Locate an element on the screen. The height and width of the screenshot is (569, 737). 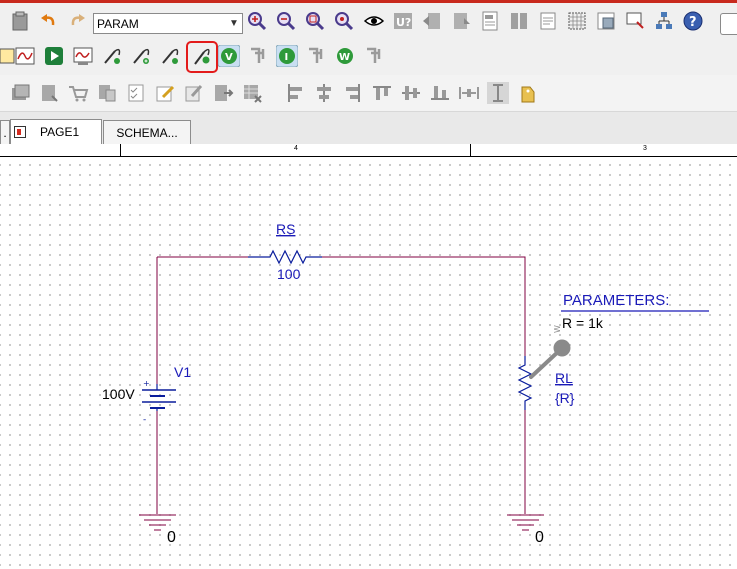
v1-value: 100V is located at coordinates (118, 394).